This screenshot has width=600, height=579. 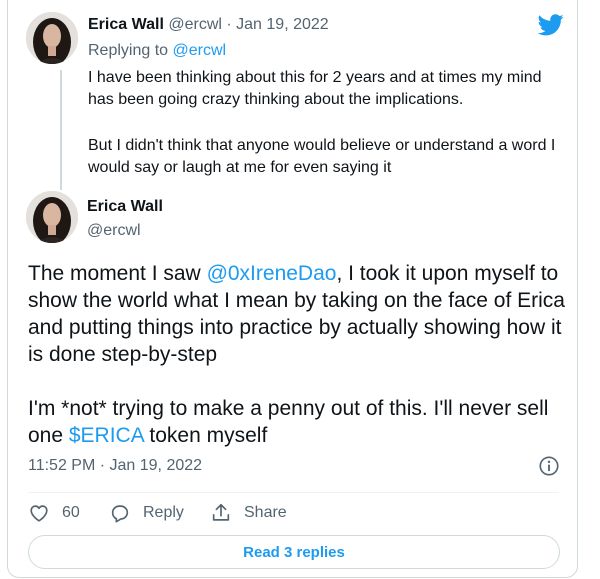 I want to click on tweet-date: Jan 19, 2022, so click(x=282, y=24).